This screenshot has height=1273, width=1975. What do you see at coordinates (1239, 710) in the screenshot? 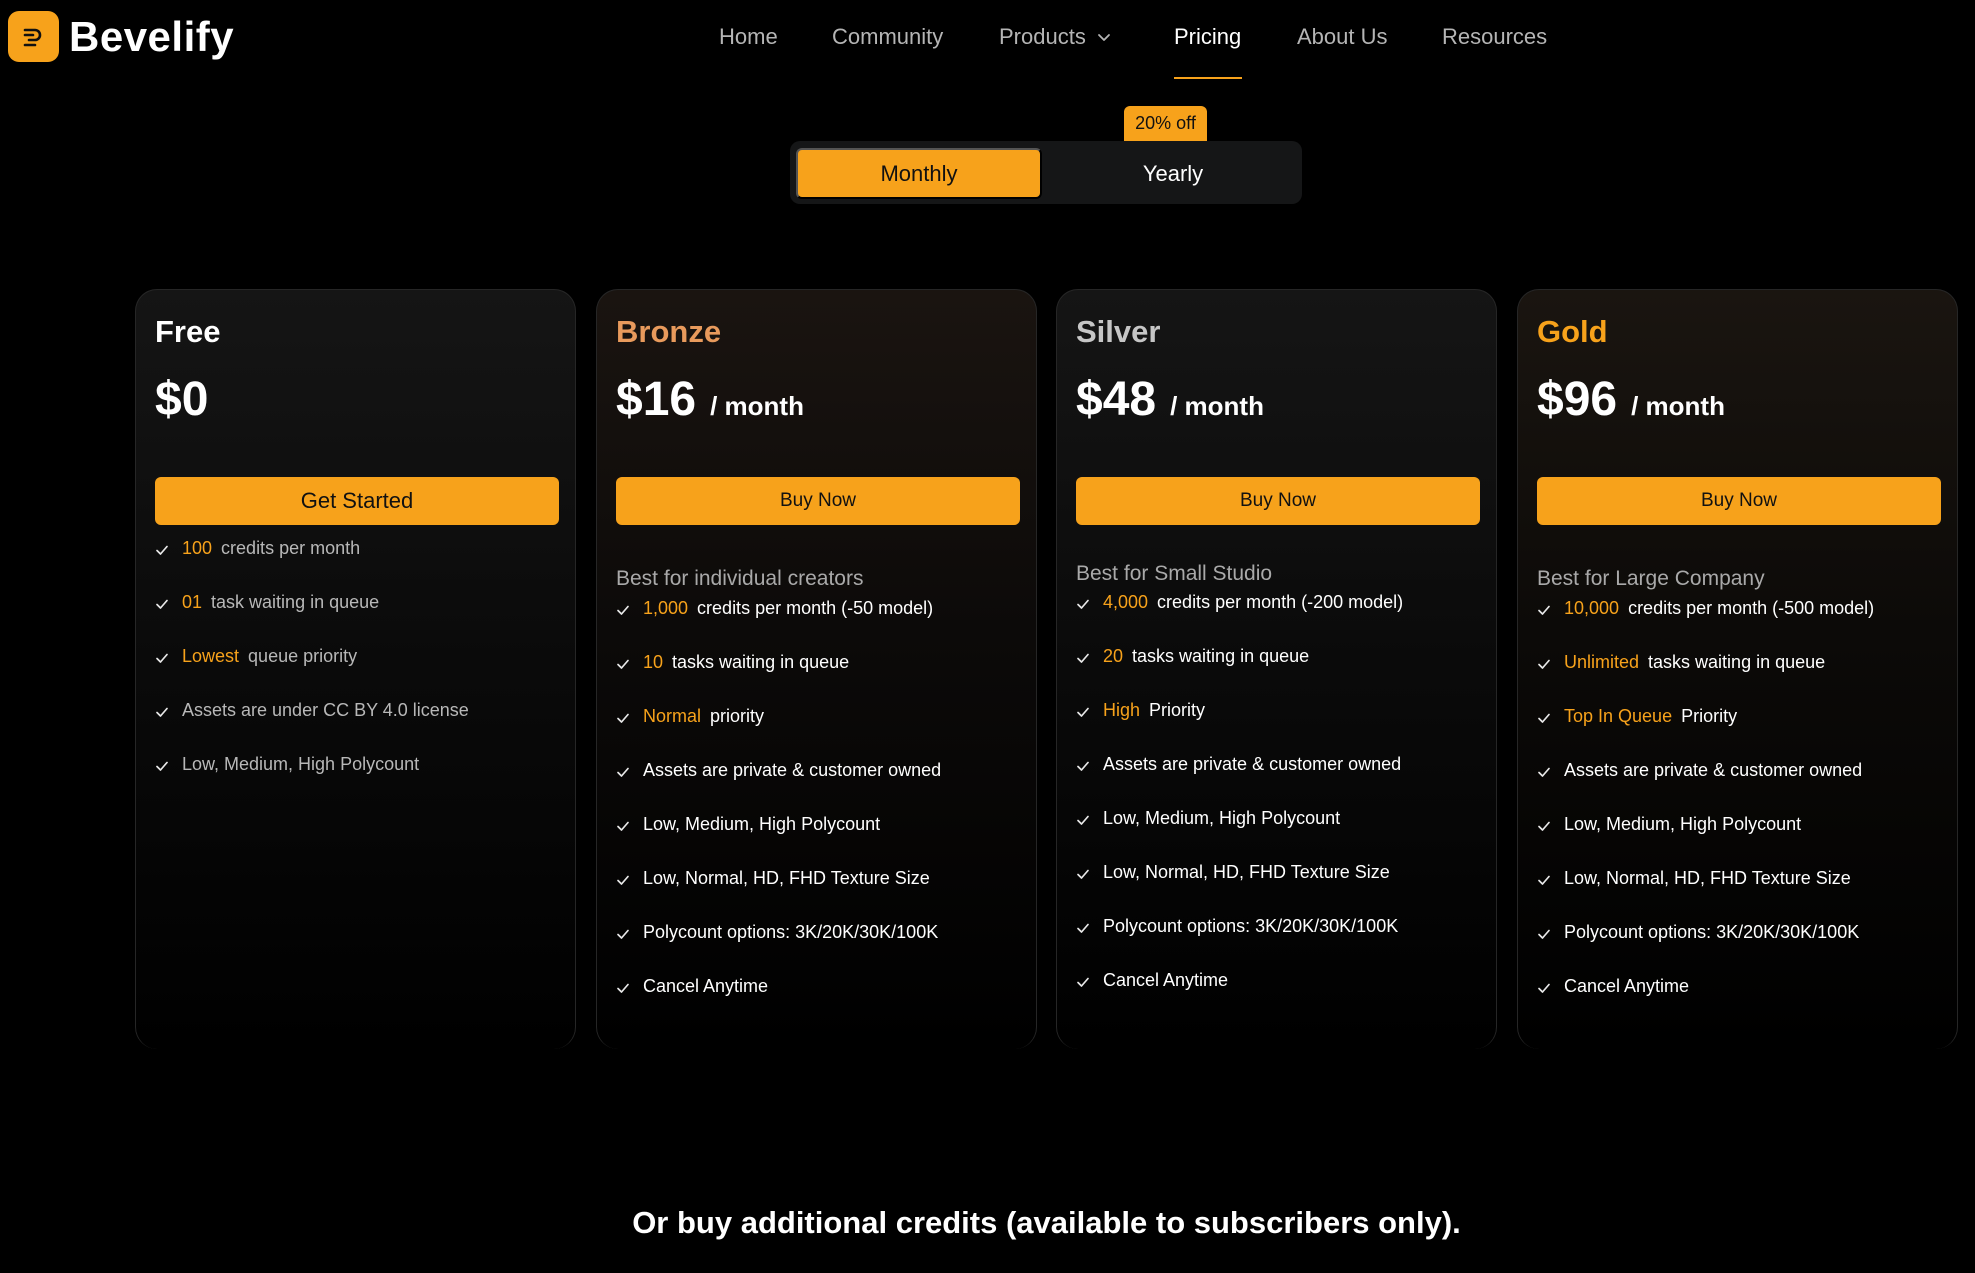
I see `feature-item: High Priority` at bounding box center [1239, 710].